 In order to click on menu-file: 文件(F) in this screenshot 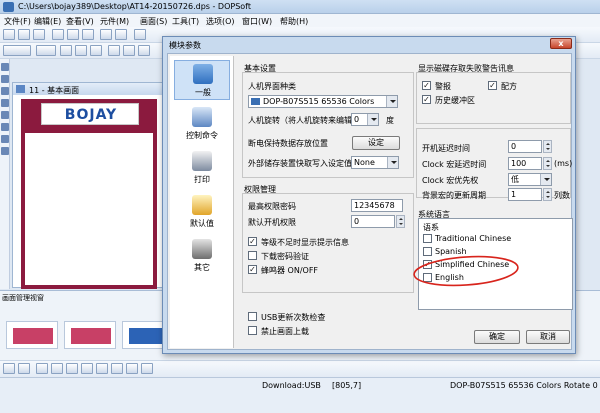, I will do `click(17, 21)`.